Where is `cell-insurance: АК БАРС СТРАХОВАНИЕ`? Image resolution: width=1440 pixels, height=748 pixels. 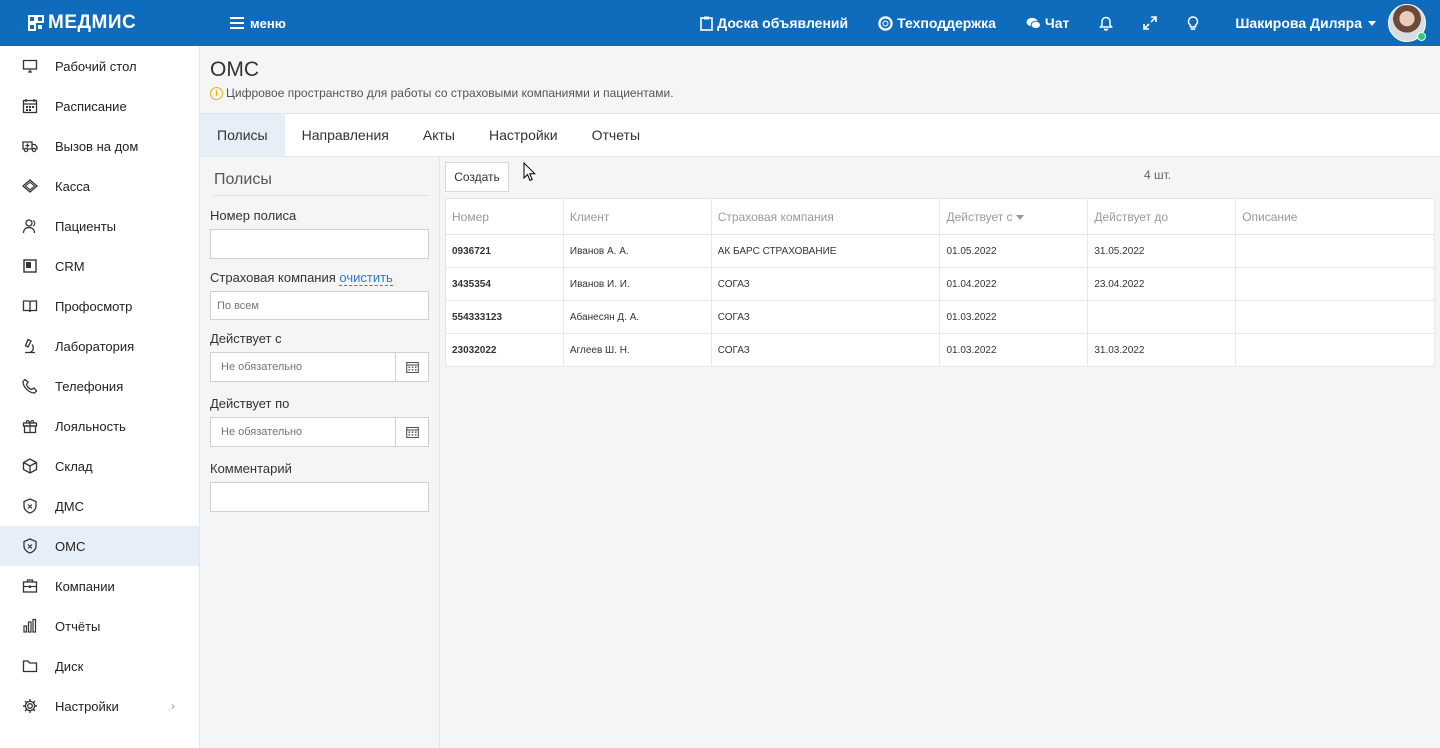
cell-insurance: АК БАРС СТРАХОВАНИЕ is located at coordinates (826, 251).